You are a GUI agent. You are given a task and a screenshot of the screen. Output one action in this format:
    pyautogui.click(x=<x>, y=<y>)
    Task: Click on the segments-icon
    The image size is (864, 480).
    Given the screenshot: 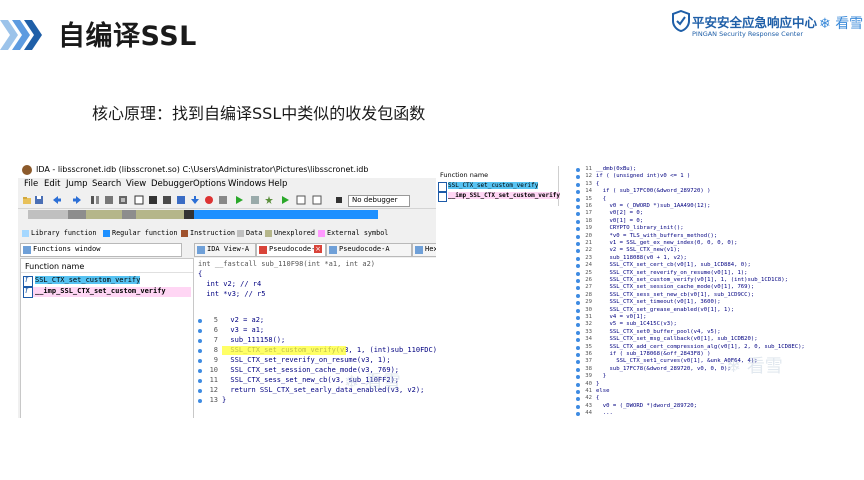 What is the action you would take?
    pyautogui.click(x=95, y=200)
    